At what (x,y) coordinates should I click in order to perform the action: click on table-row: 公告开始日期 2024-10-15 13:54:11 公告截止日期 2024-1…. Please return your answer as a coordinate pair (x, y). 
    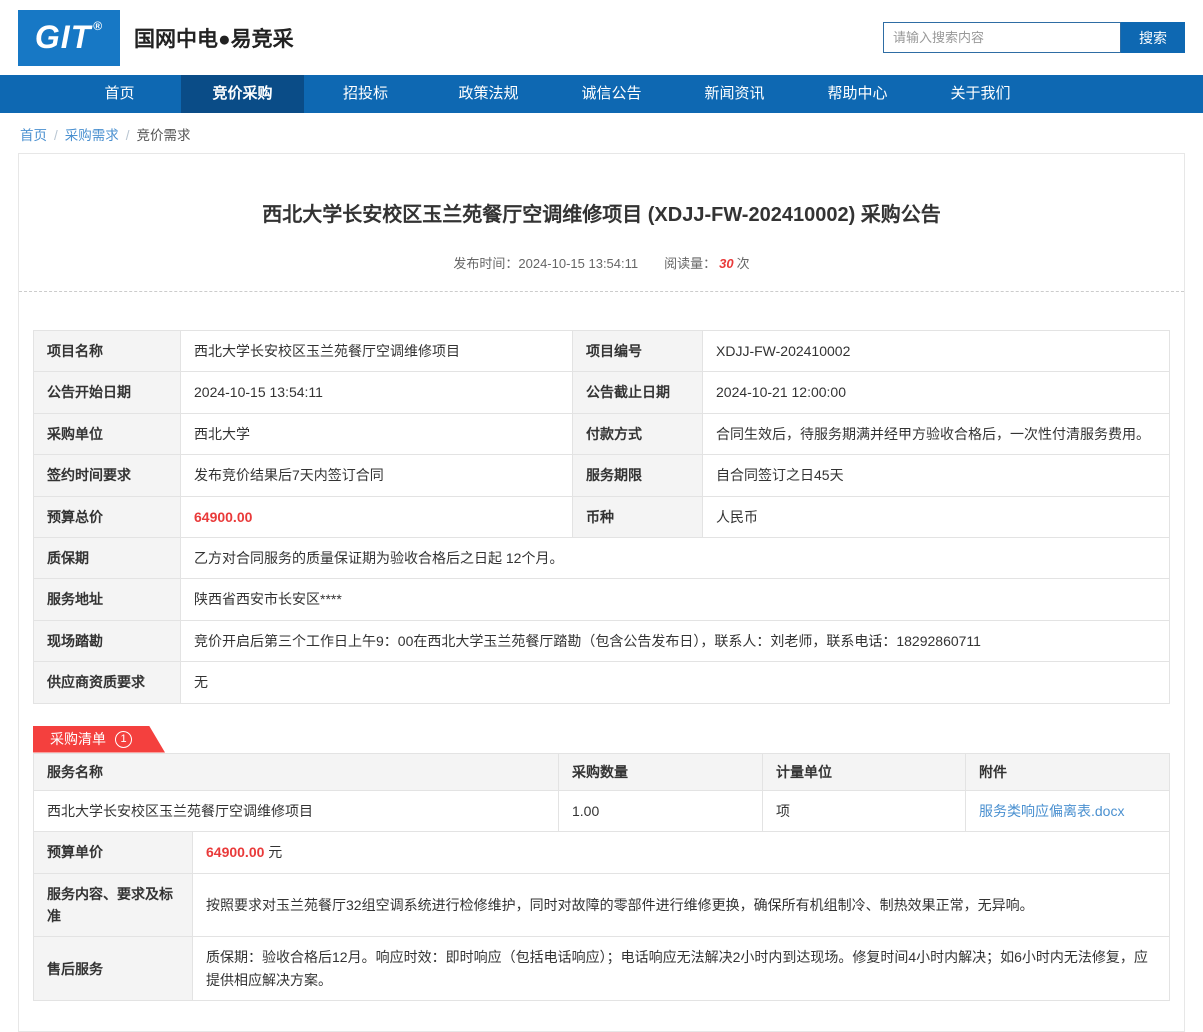
    Looking at the image, I should click on (601, 392).